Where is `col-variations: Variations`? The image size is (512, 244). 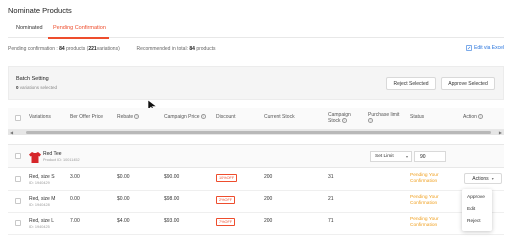
col-variations: Variations is located at coordinates (40, 117).